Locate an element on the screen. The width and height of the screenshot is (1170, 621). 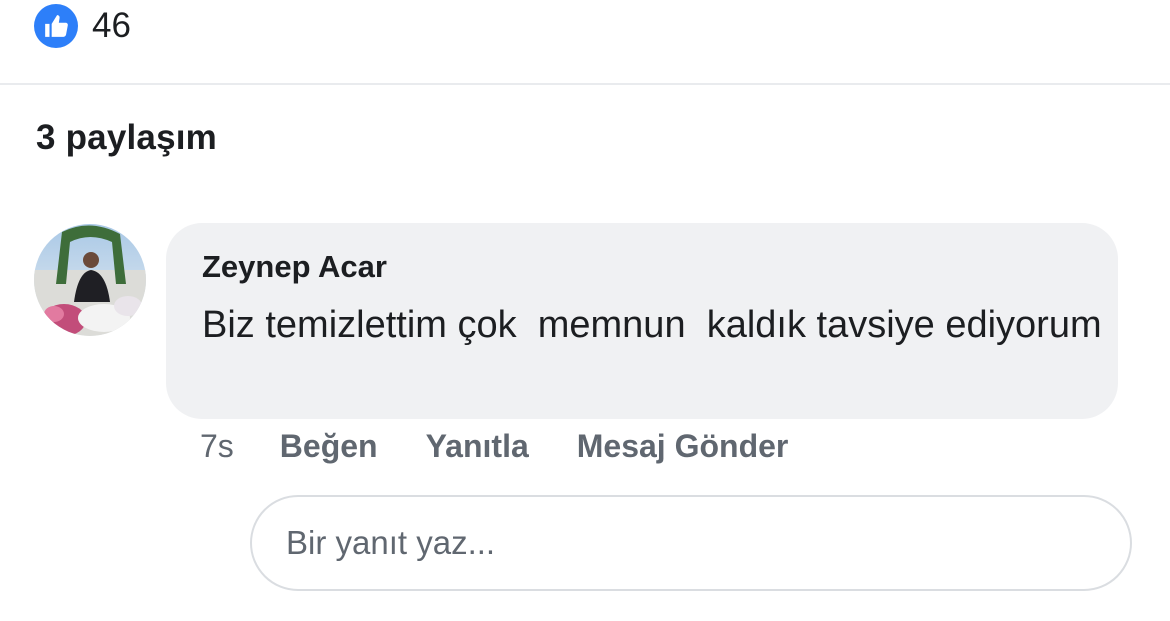
share-count: 3 paylaşım is located at coordinates (126, 138).